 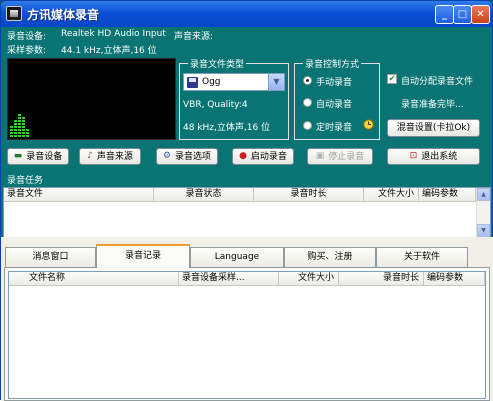 What do you see at coordinates (114, 157) in the screenshot?
I see `source-button-label: 声音来源` at bounding box center [114, 157].